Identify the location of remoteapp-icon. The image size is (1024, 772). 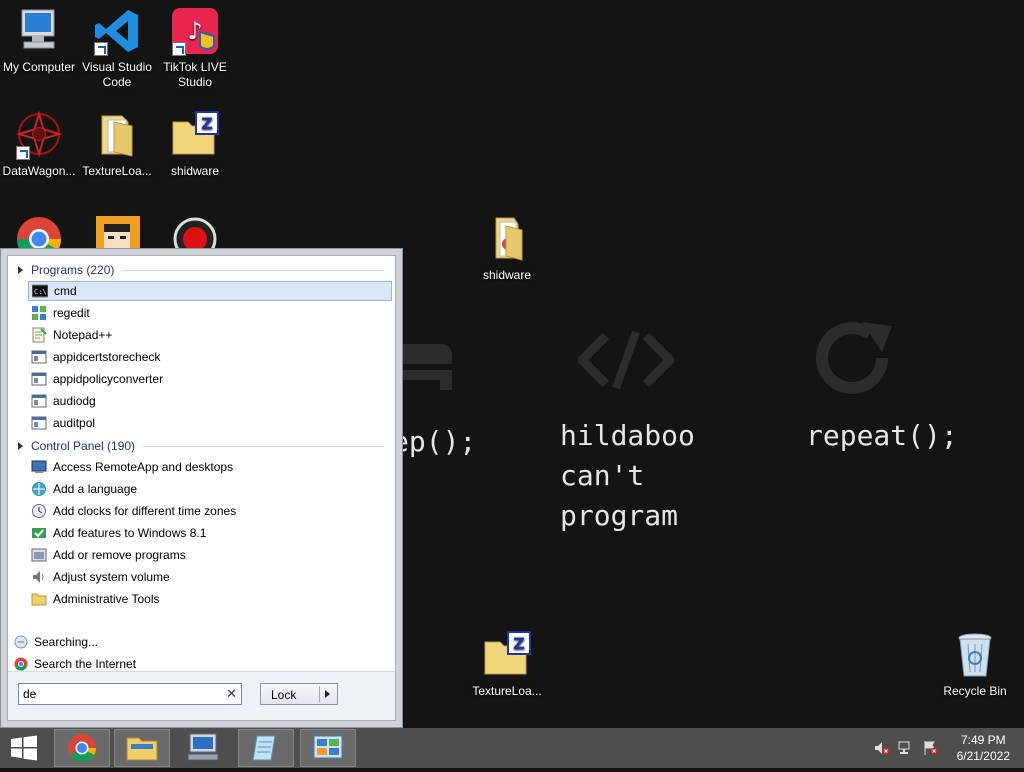
(39, 467).